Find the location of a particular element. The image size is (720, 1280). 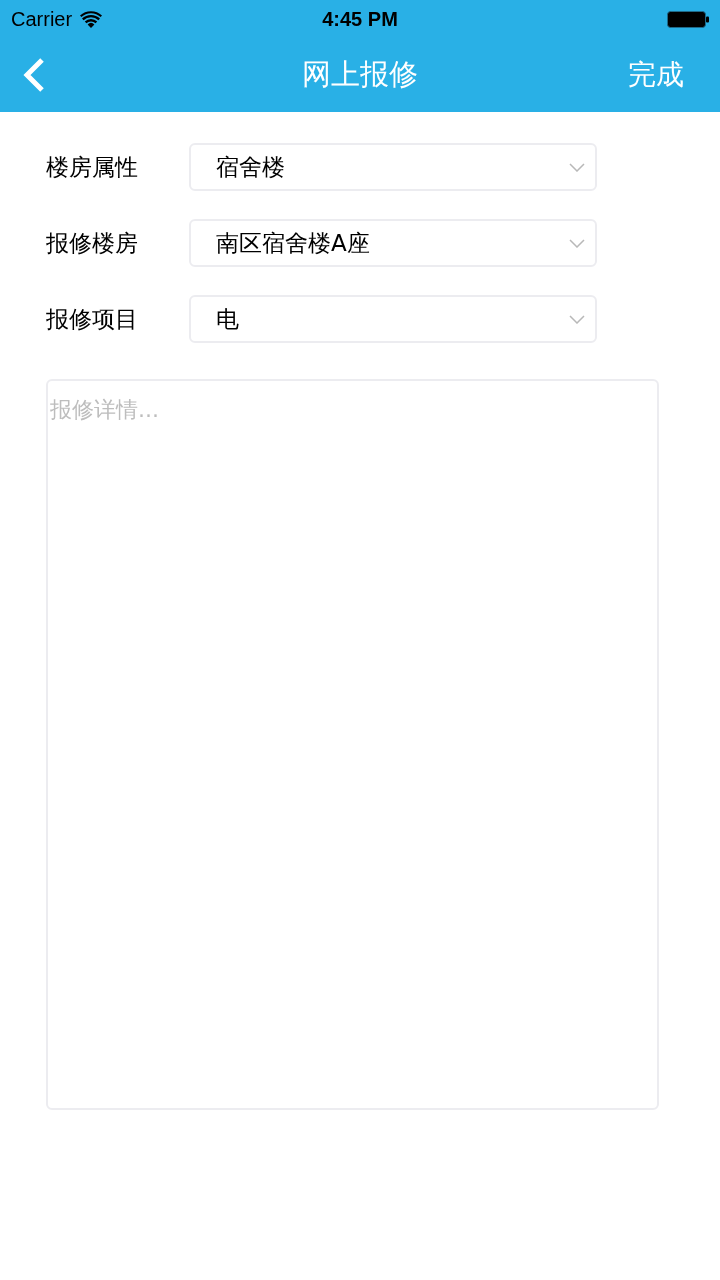

field-label: 报修楼房 is located at coordinates (92, 243).